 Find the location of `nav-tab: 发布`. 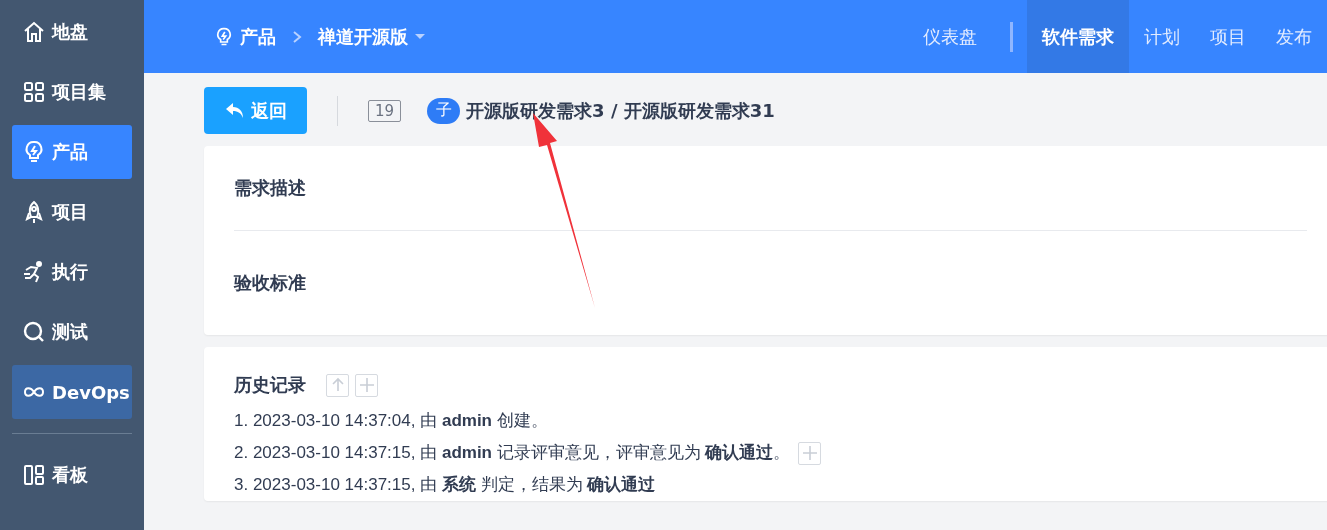

nav-tab: 发布 is located at coordinates (1294, 36).